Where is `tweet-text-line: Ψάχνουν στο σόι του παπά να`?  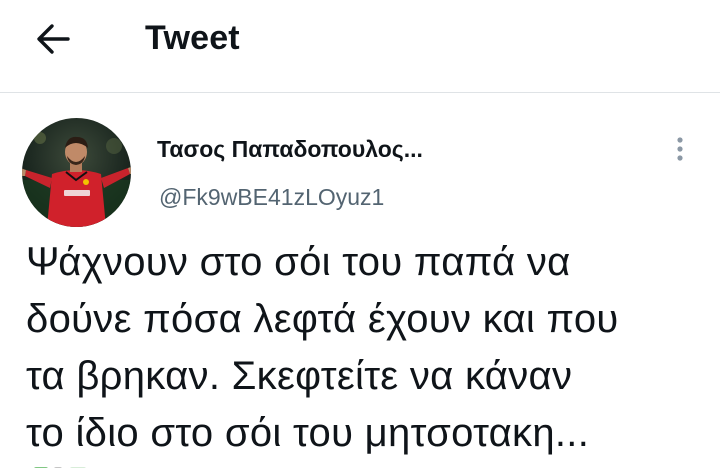 tweet-text-line: Ψάχνουν στο σόι του παπά να is located at coordinates (298, 262).